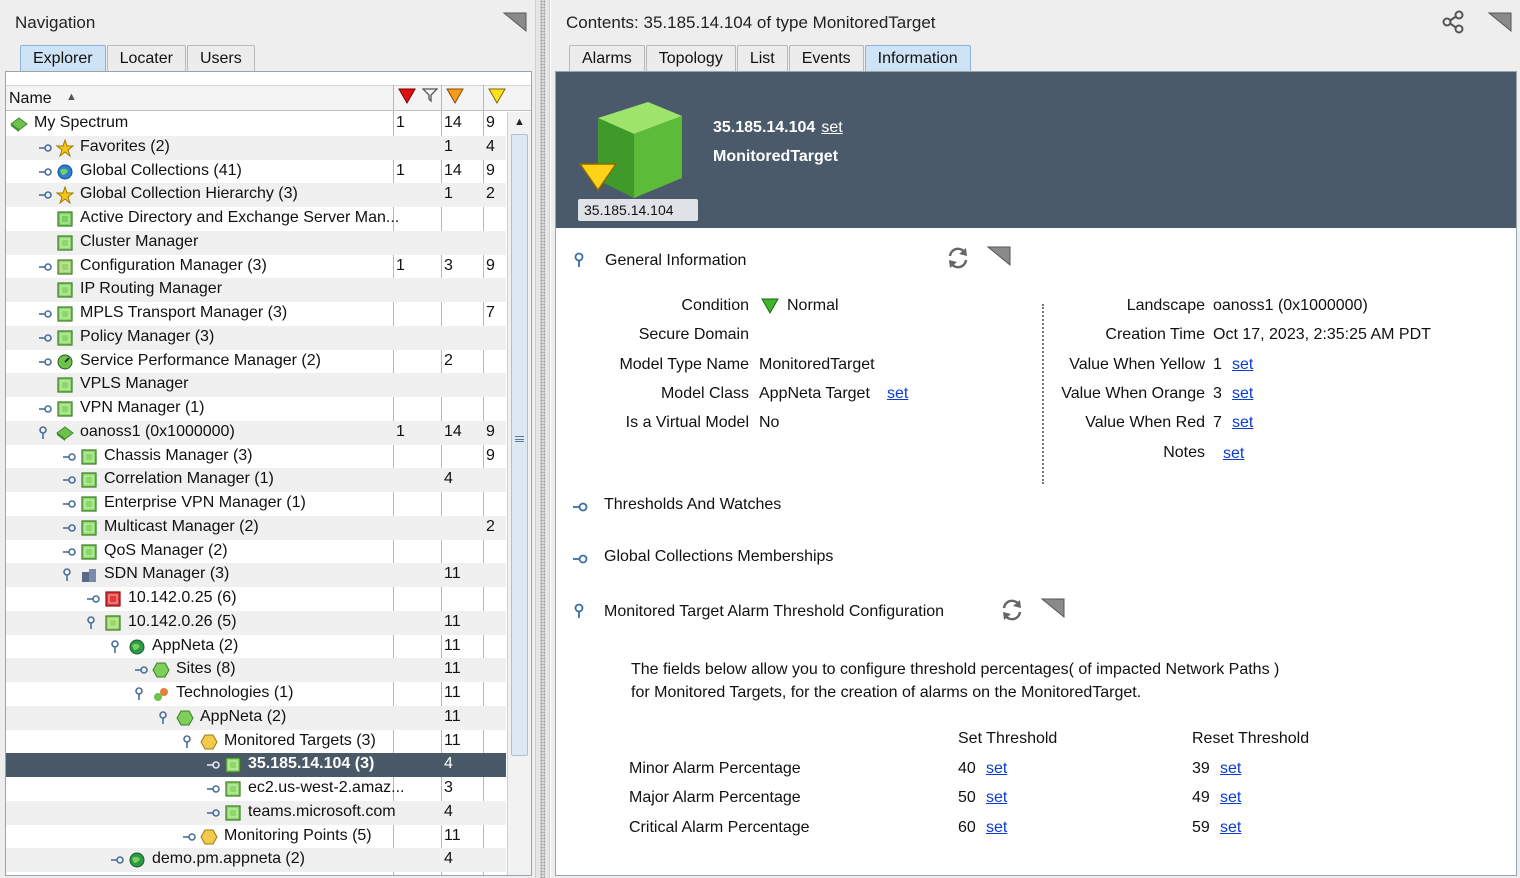 This screenshot has width=1520, height=878. Describe the element at coordinates (1230, 828) in the screenshot. I see `critical-reset-link: set` at that location.